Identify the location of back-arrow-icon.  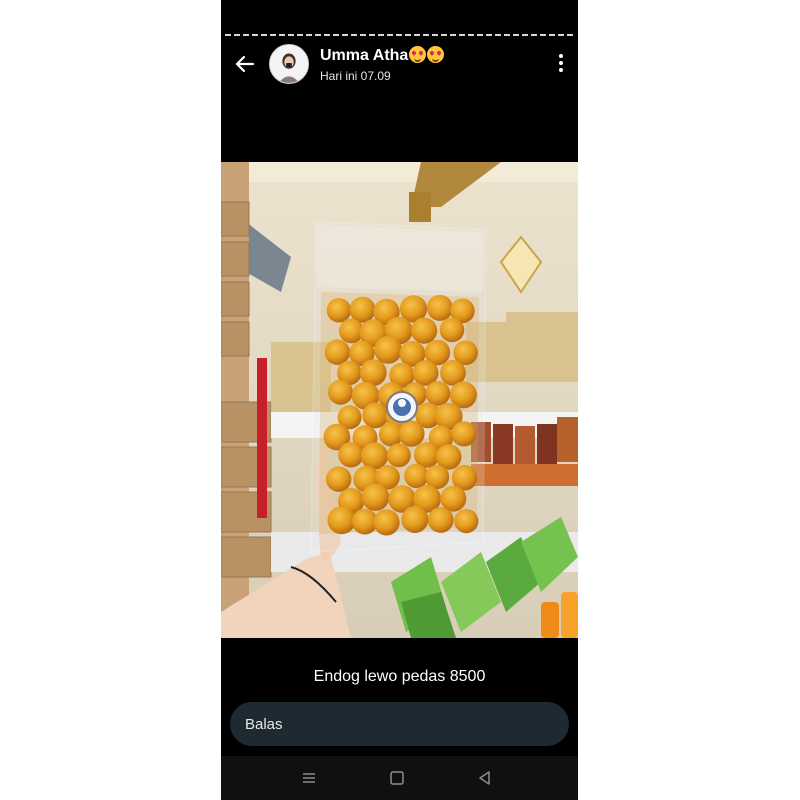
(245, 64).